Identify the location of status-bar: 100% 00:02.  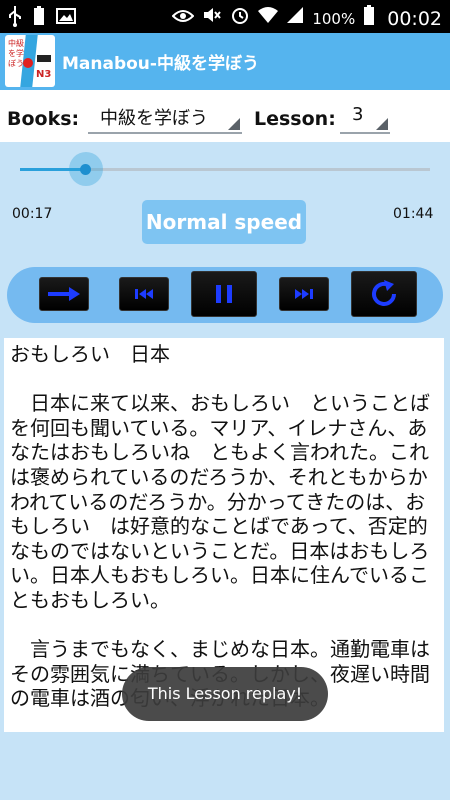
(225, 16).